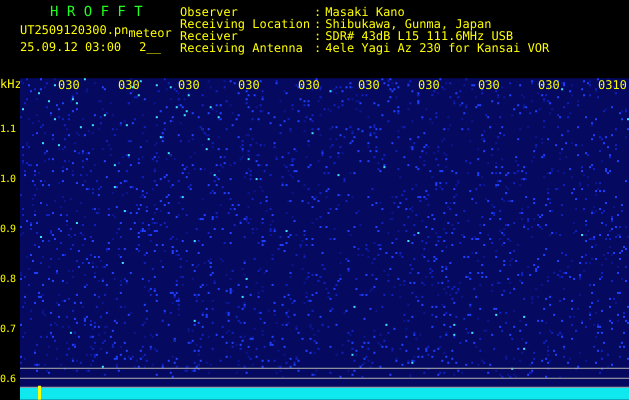  I want to click on axis-label: 0.8, so click(8, 280).